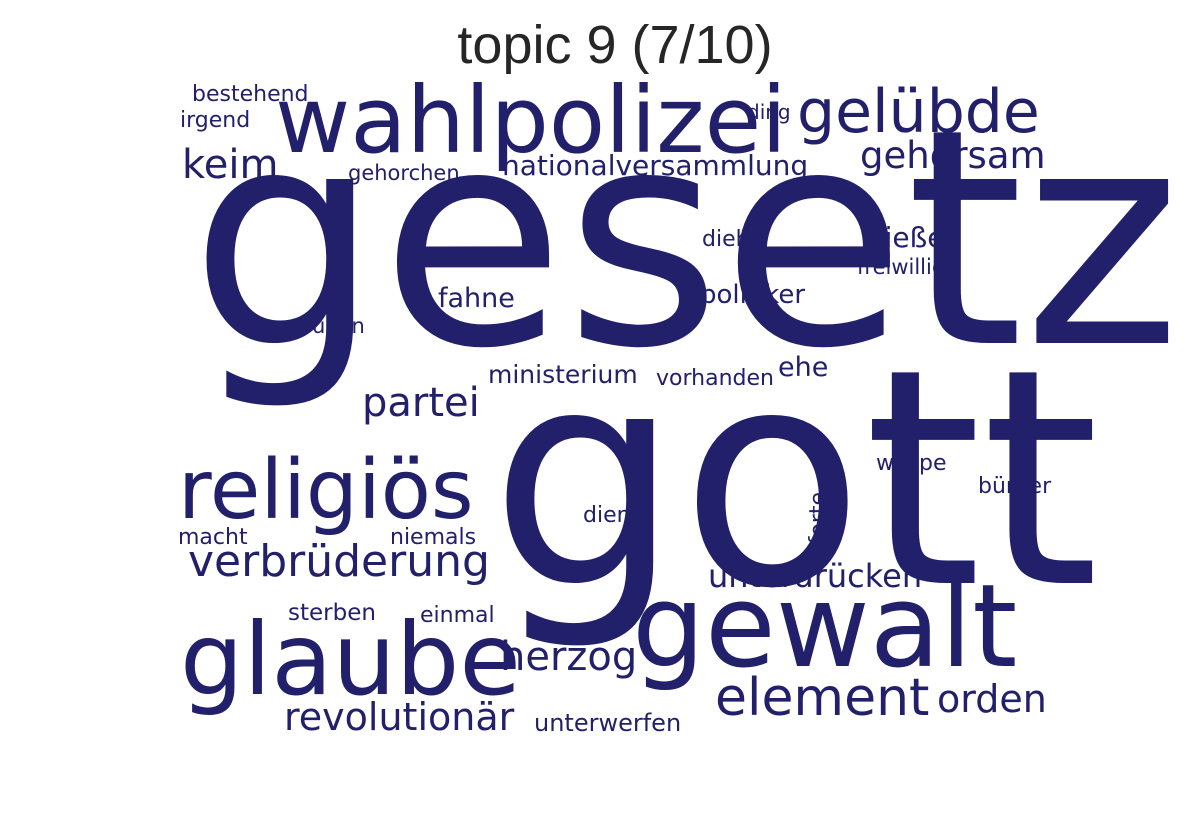  I want to click on cloud-word-revolutionär: revolutionär, so click(399, 717).